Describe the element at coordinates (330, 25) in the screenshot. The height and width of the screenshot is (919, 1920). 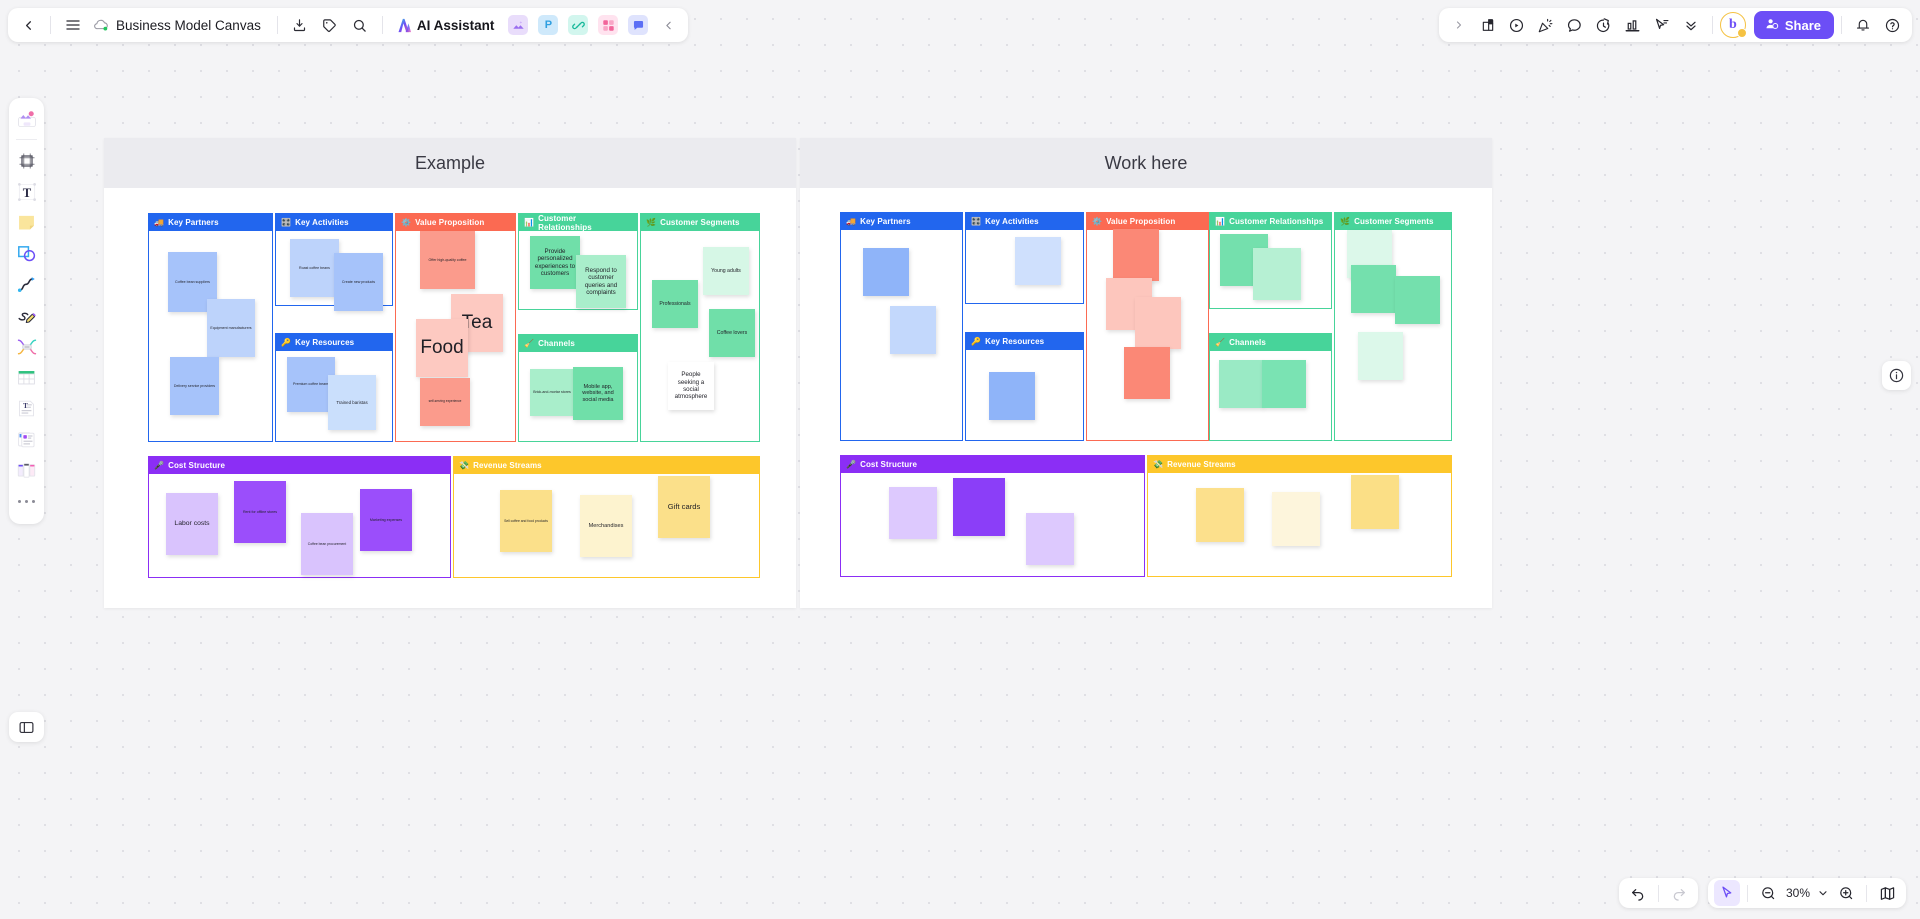
I see `tag-button` at that location.